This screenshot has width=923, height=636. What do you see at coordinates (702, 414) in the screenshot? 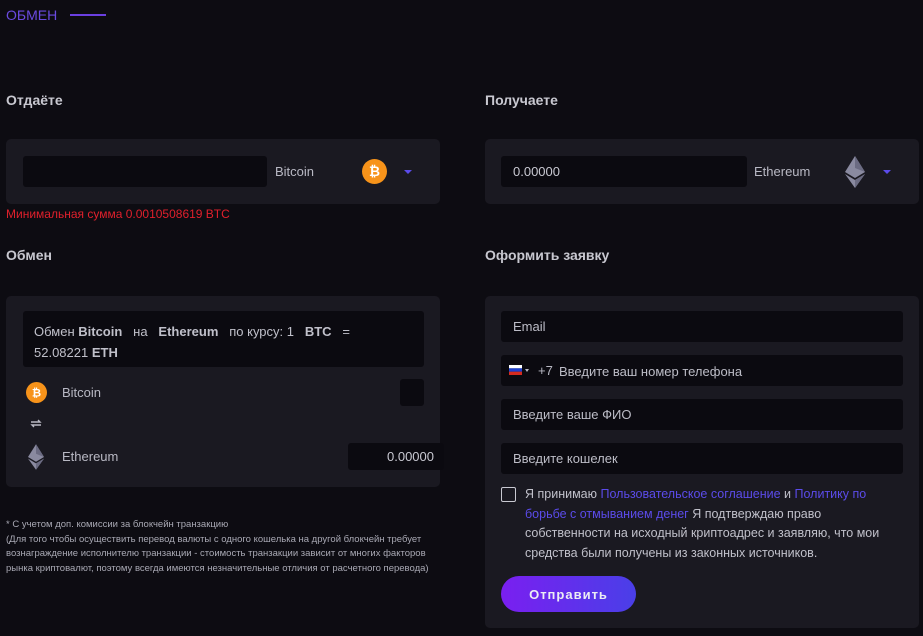
I see `full-name-input` at bounding box center [702, 414].